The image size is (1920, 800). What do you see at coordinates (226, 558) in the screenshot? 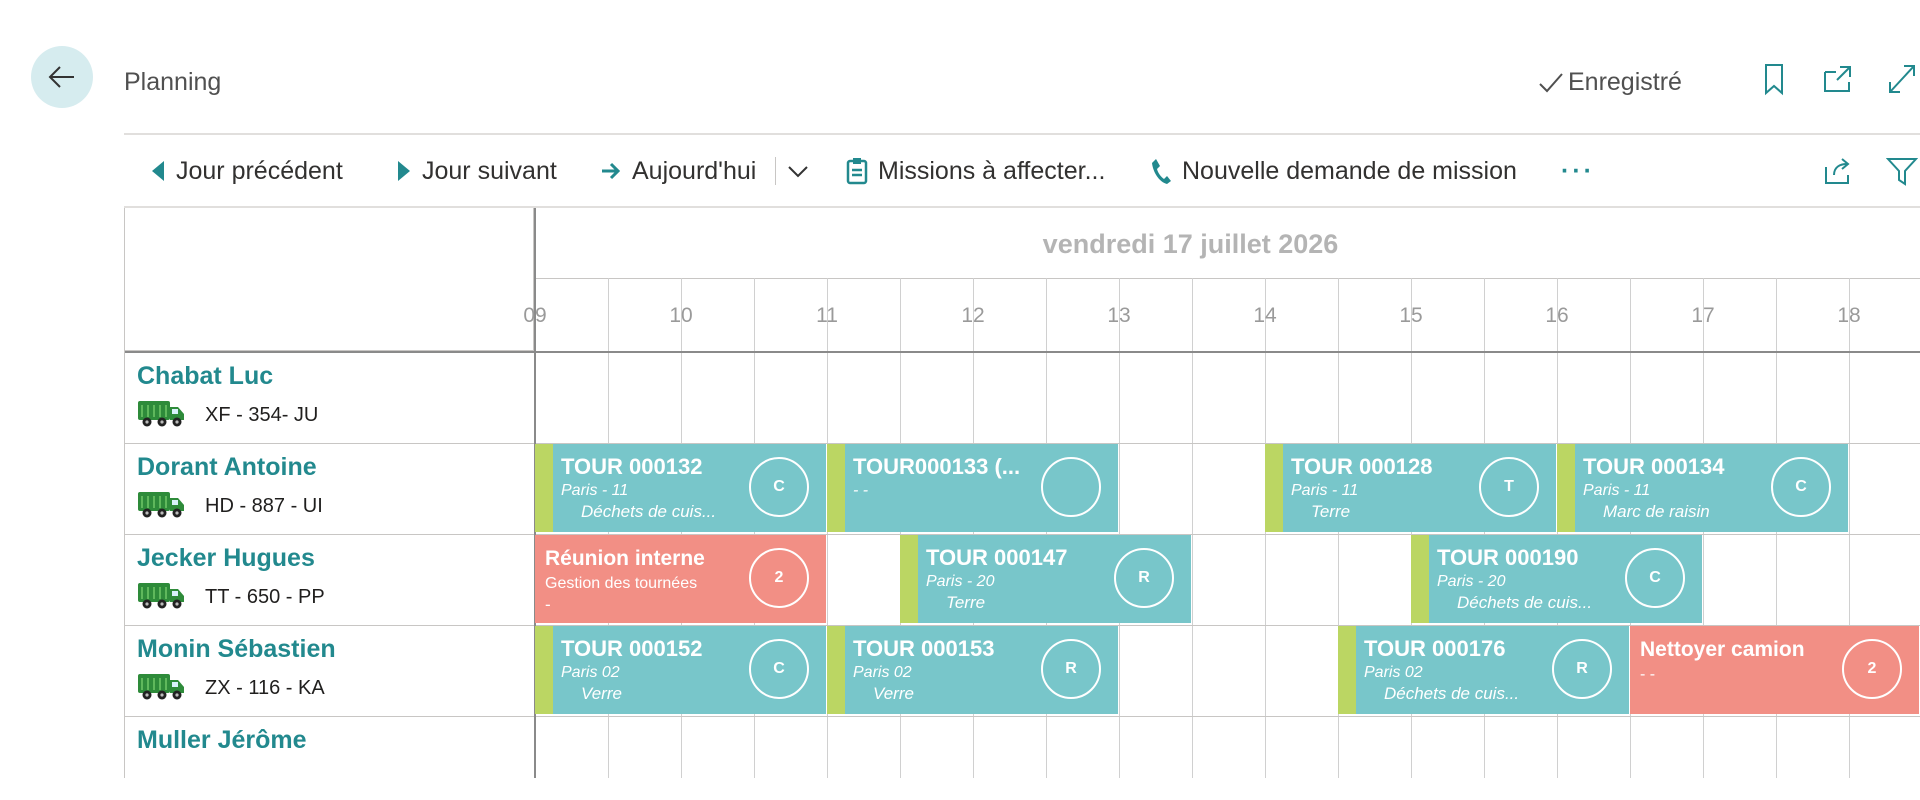
I see `resource-name: Jecker Hugues` at bounding box center [226, 558].